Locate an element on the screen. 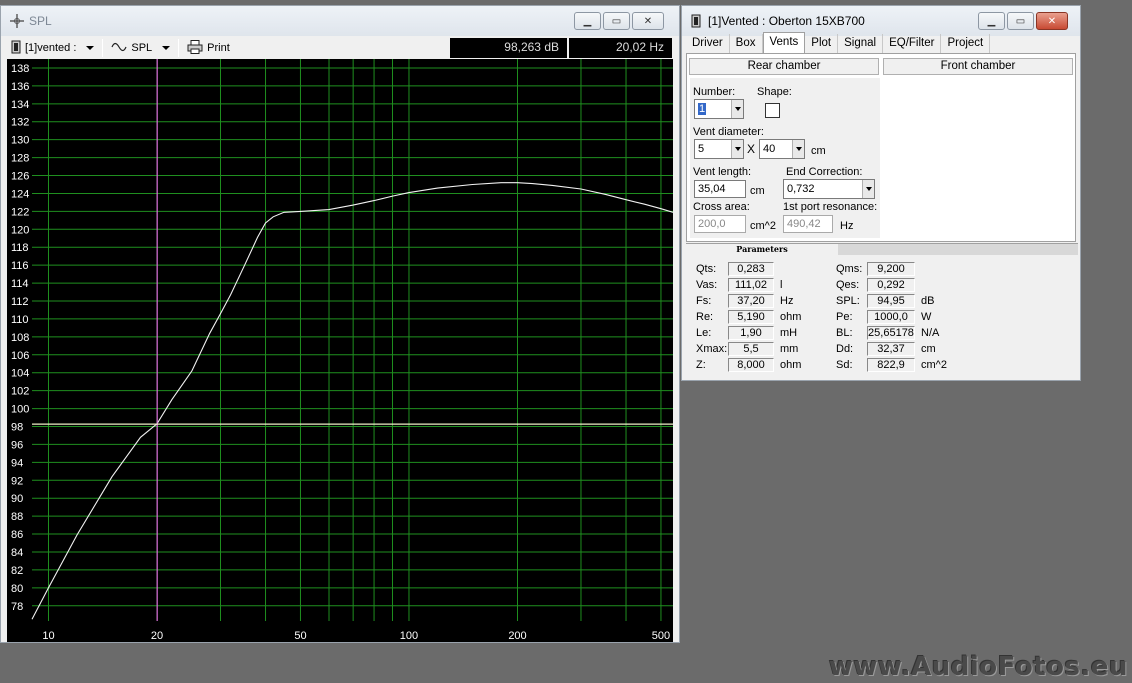  port-resonance-label: 1st port resonance: is located at coordinates (830, 207).